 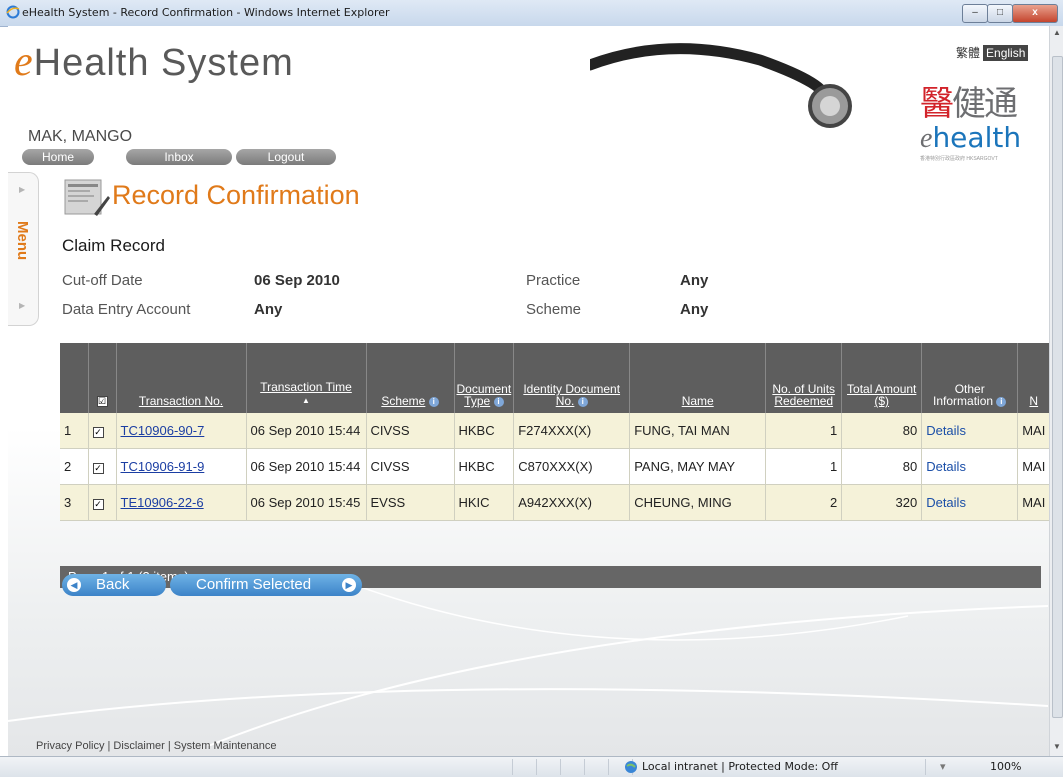 I want to click on language-switch: 繁體 English, so click(x=992, y=52).